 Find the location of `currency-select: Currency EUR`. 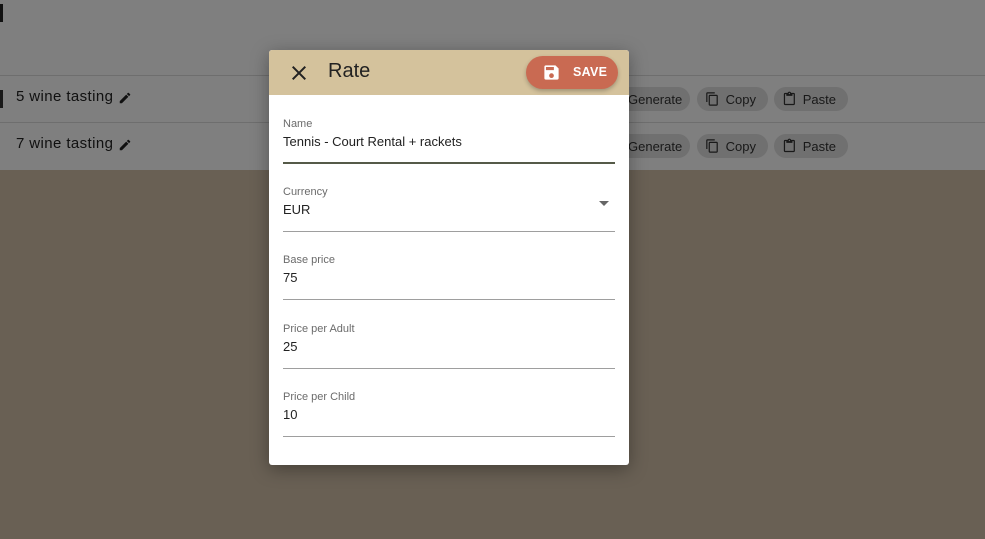

currency-select: Currency EUR is located at coordinates (449, 209).